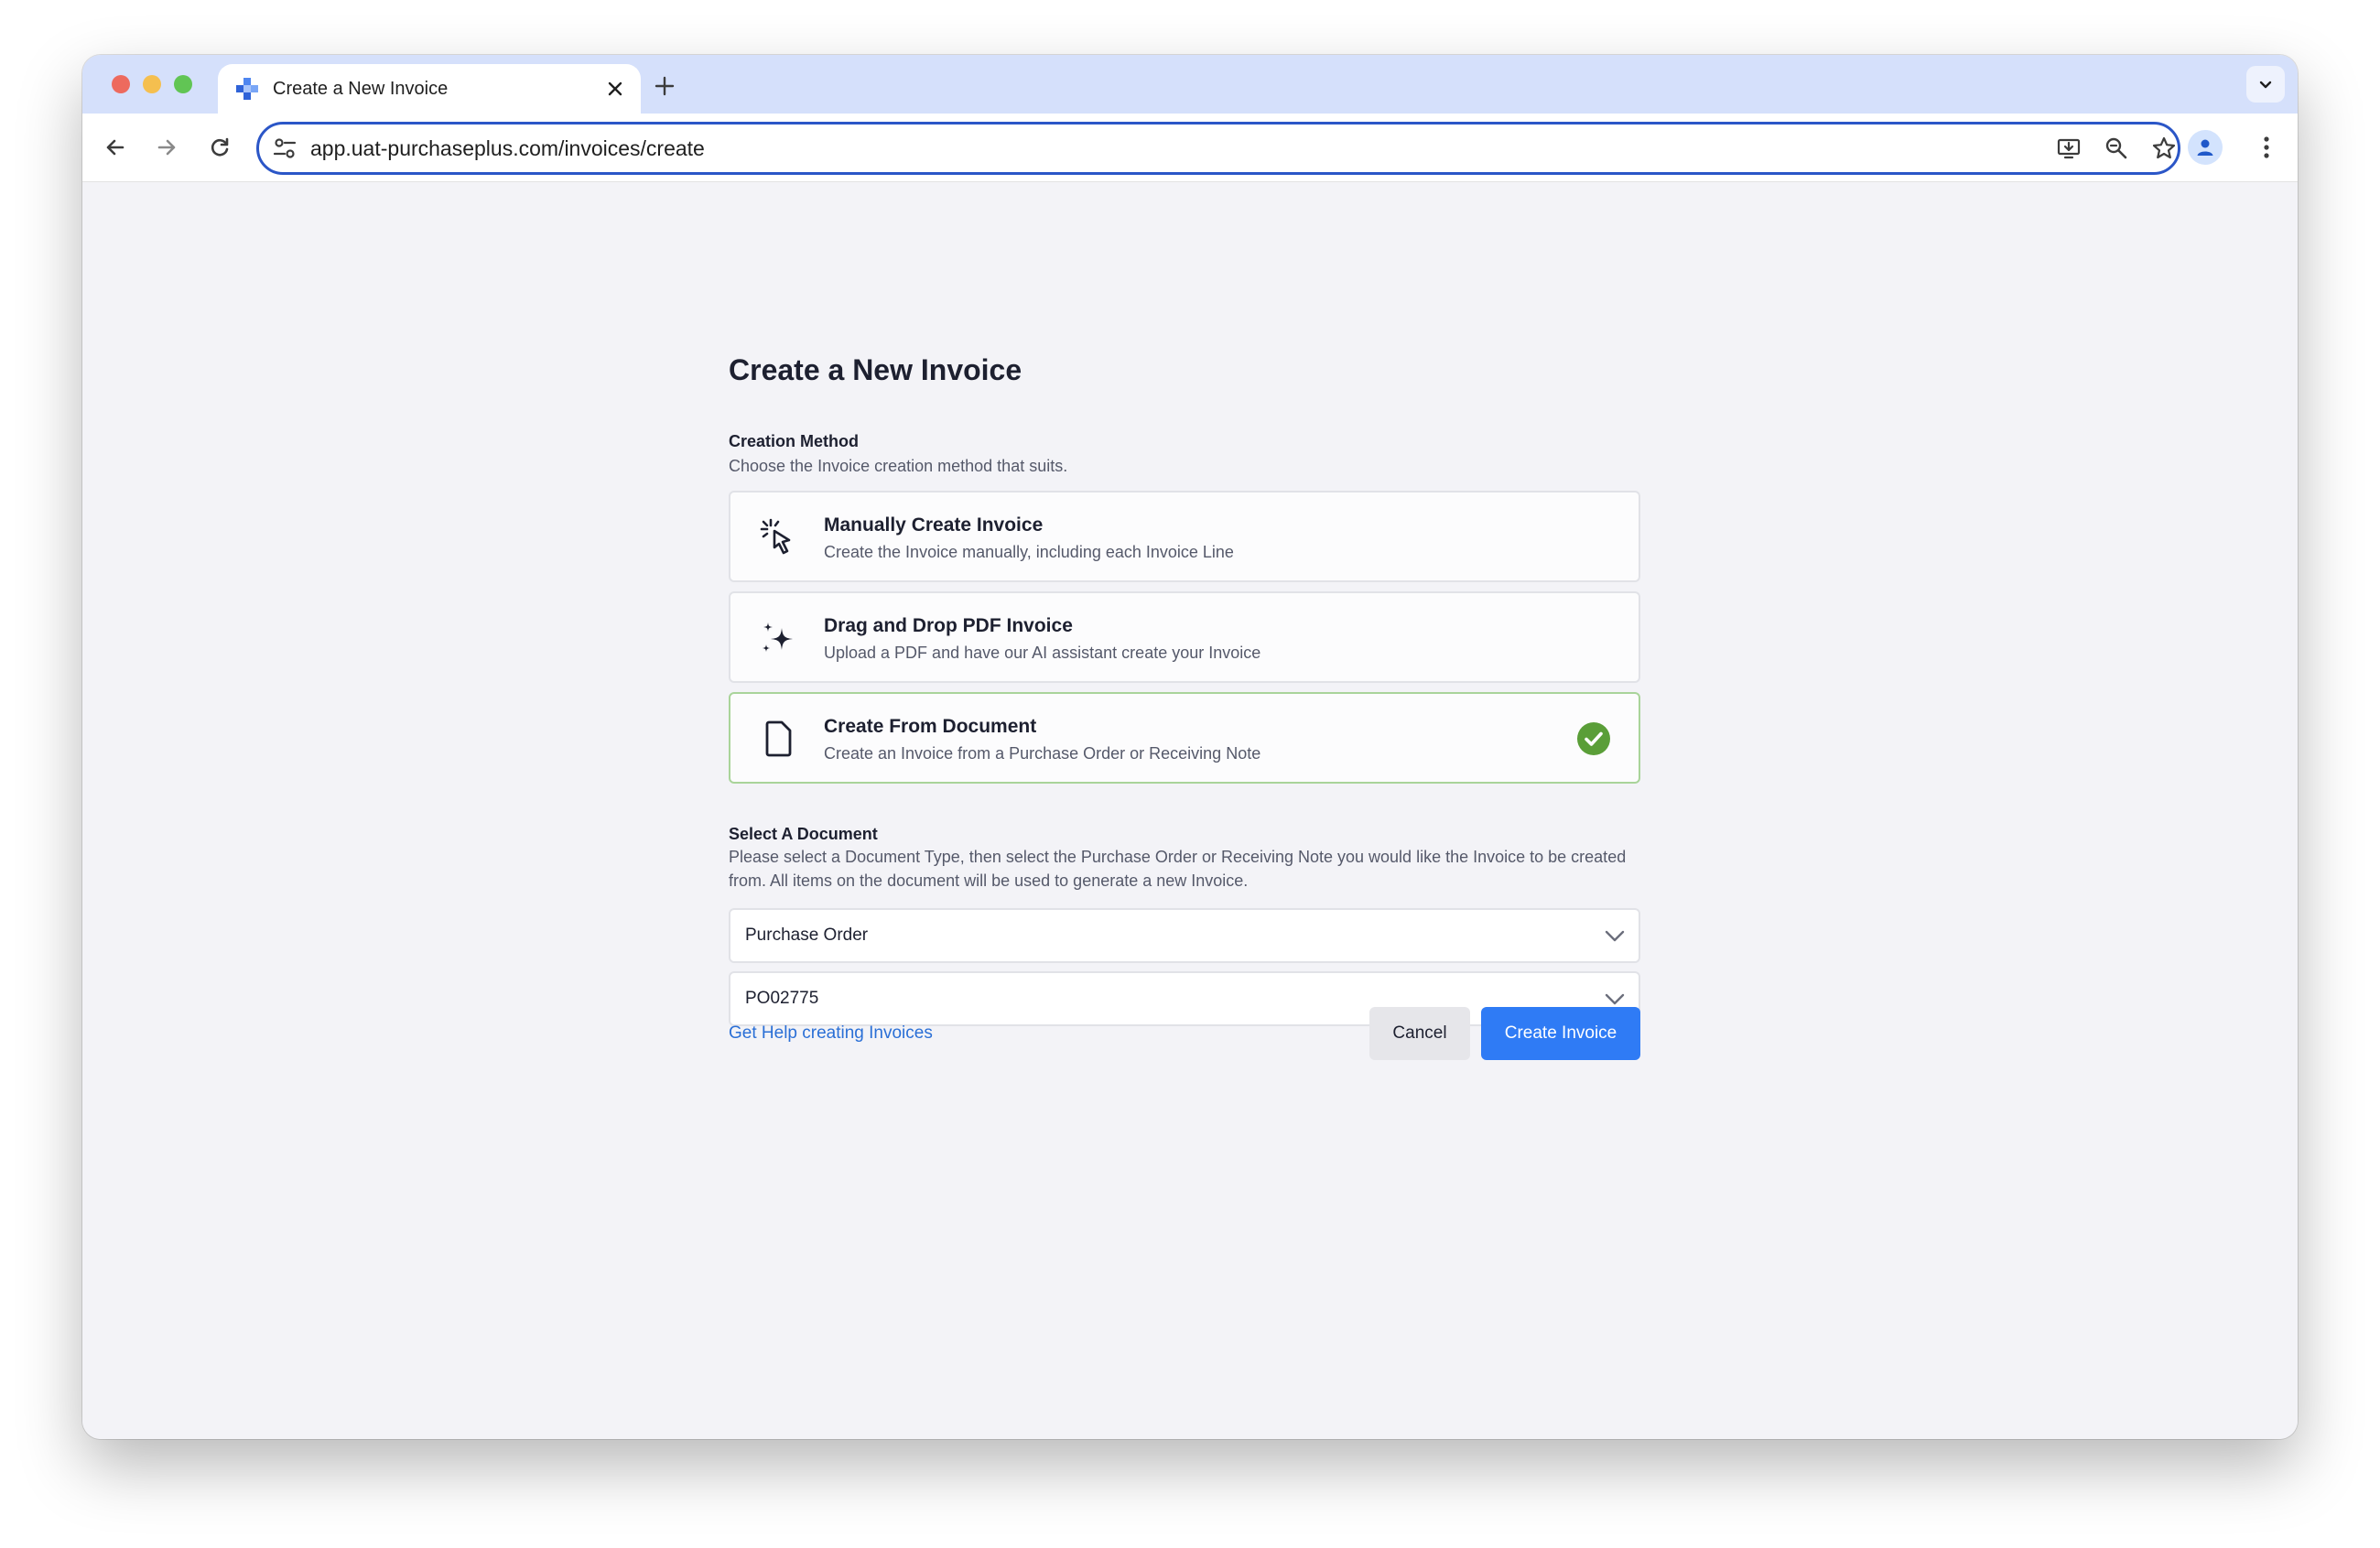  What do you see at coordinates (2205, 147) in the screenshot?
I see `person-icon` at bounding box center [2205, 147].